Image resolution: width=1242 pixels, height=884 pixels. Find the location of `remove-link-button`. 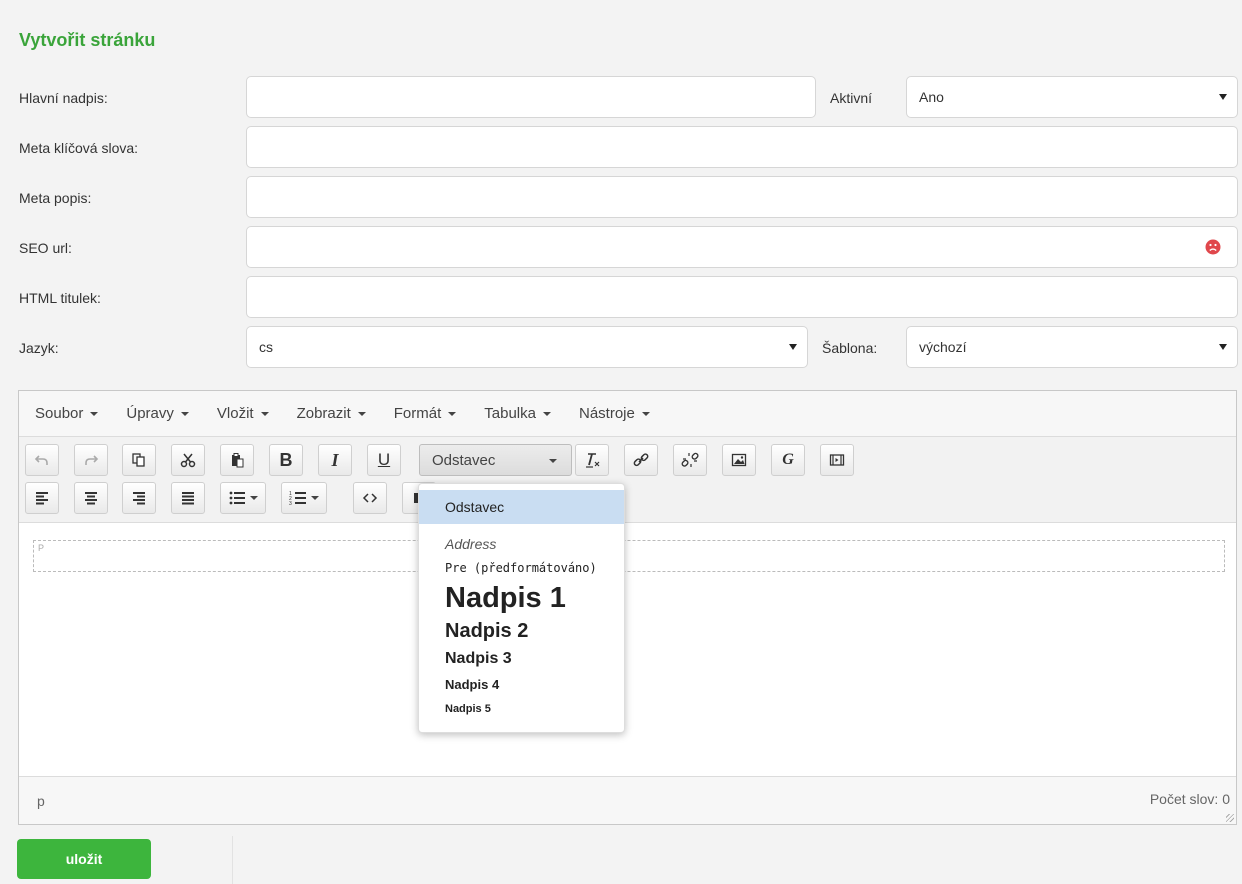

remove-link-button is located at coordinates (690, 460).